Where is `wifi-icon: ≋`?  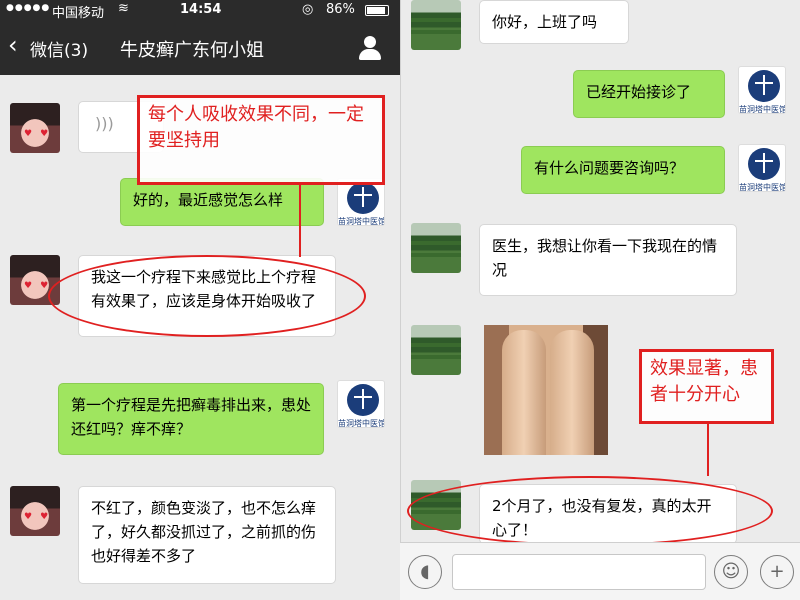
wifi-icon: ≋ is located at coordinates (123, 8).